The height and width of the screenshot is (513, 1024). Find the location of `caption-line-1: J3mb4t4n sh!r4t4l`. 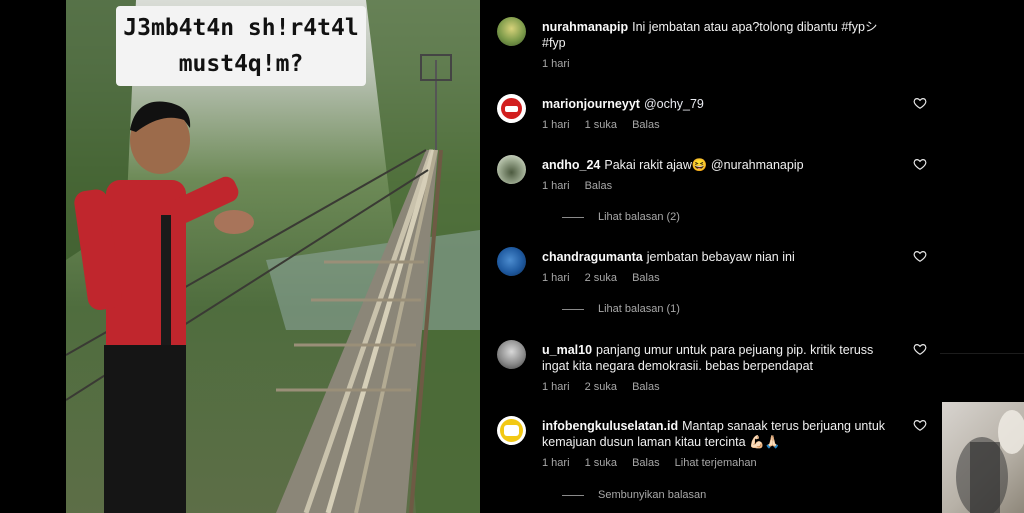

caption-line-1: J3mb4t4n sh!r4t4l is located at coordinates (241, 28).